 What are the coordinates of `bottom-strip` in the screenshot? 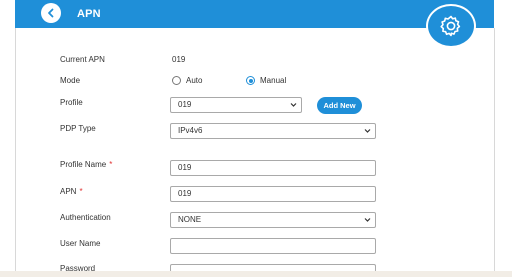 It's located at (256, 274).